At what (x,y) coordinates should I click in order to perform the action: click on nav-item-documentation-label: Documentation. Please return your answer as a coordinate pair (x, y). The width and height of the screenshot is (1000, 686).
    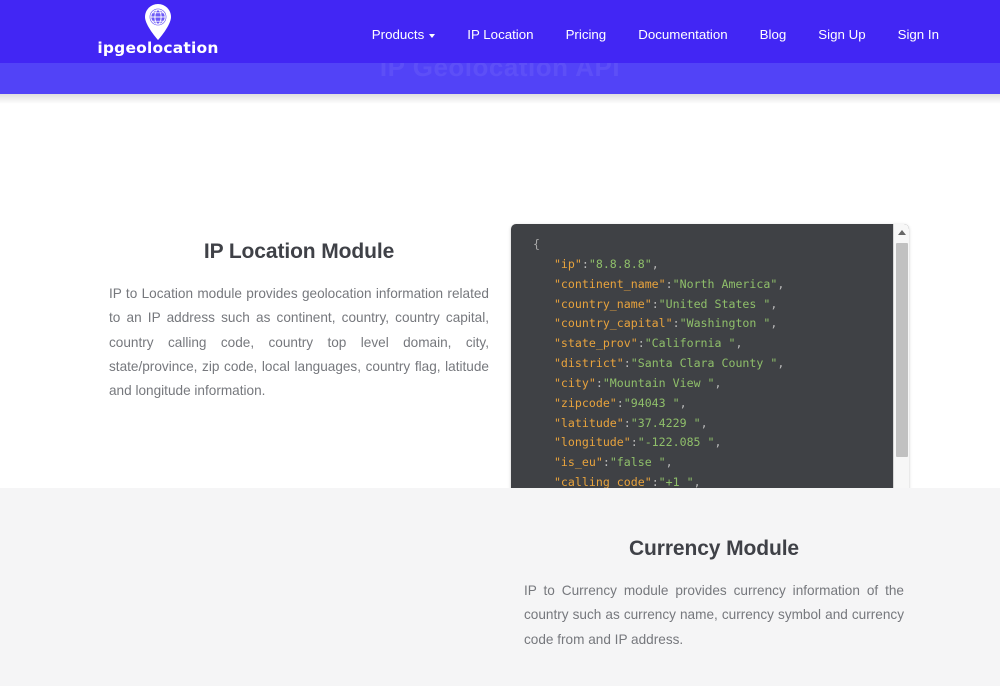
    Looking at the image, I should click on (683, 34).